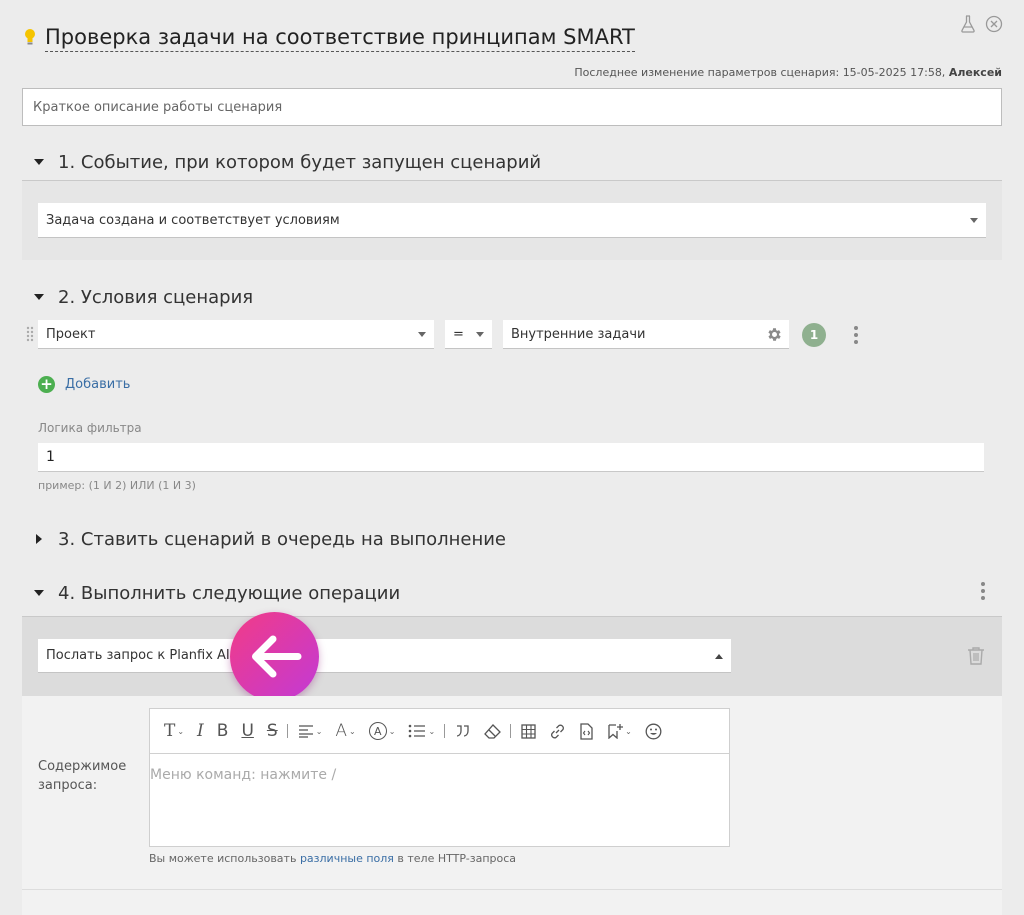 The height and width of the screenshot is (915, 1024). What do you see at coordinates (90, 428) in the screenshot?
I see `filter-logic-label: Логика фильтра` at bounding box center [90, 428].